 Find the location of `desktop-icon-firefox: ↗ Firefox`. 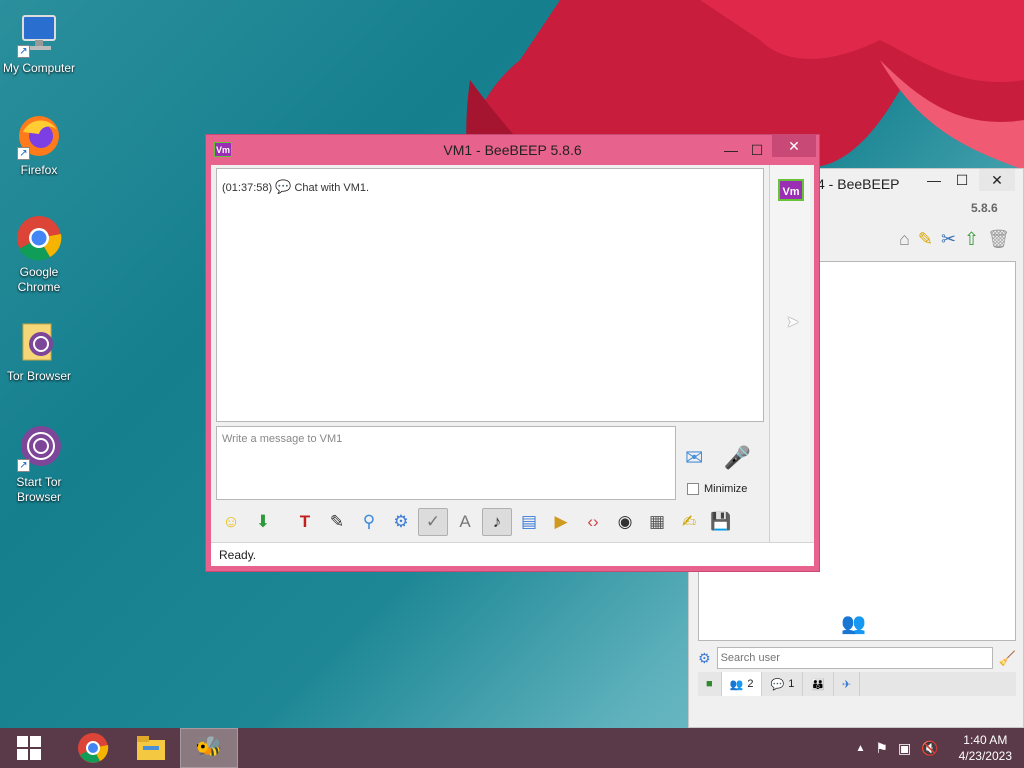

desktop-icon-firefox: ↗ Firefox is located at coordinates (39, 145).